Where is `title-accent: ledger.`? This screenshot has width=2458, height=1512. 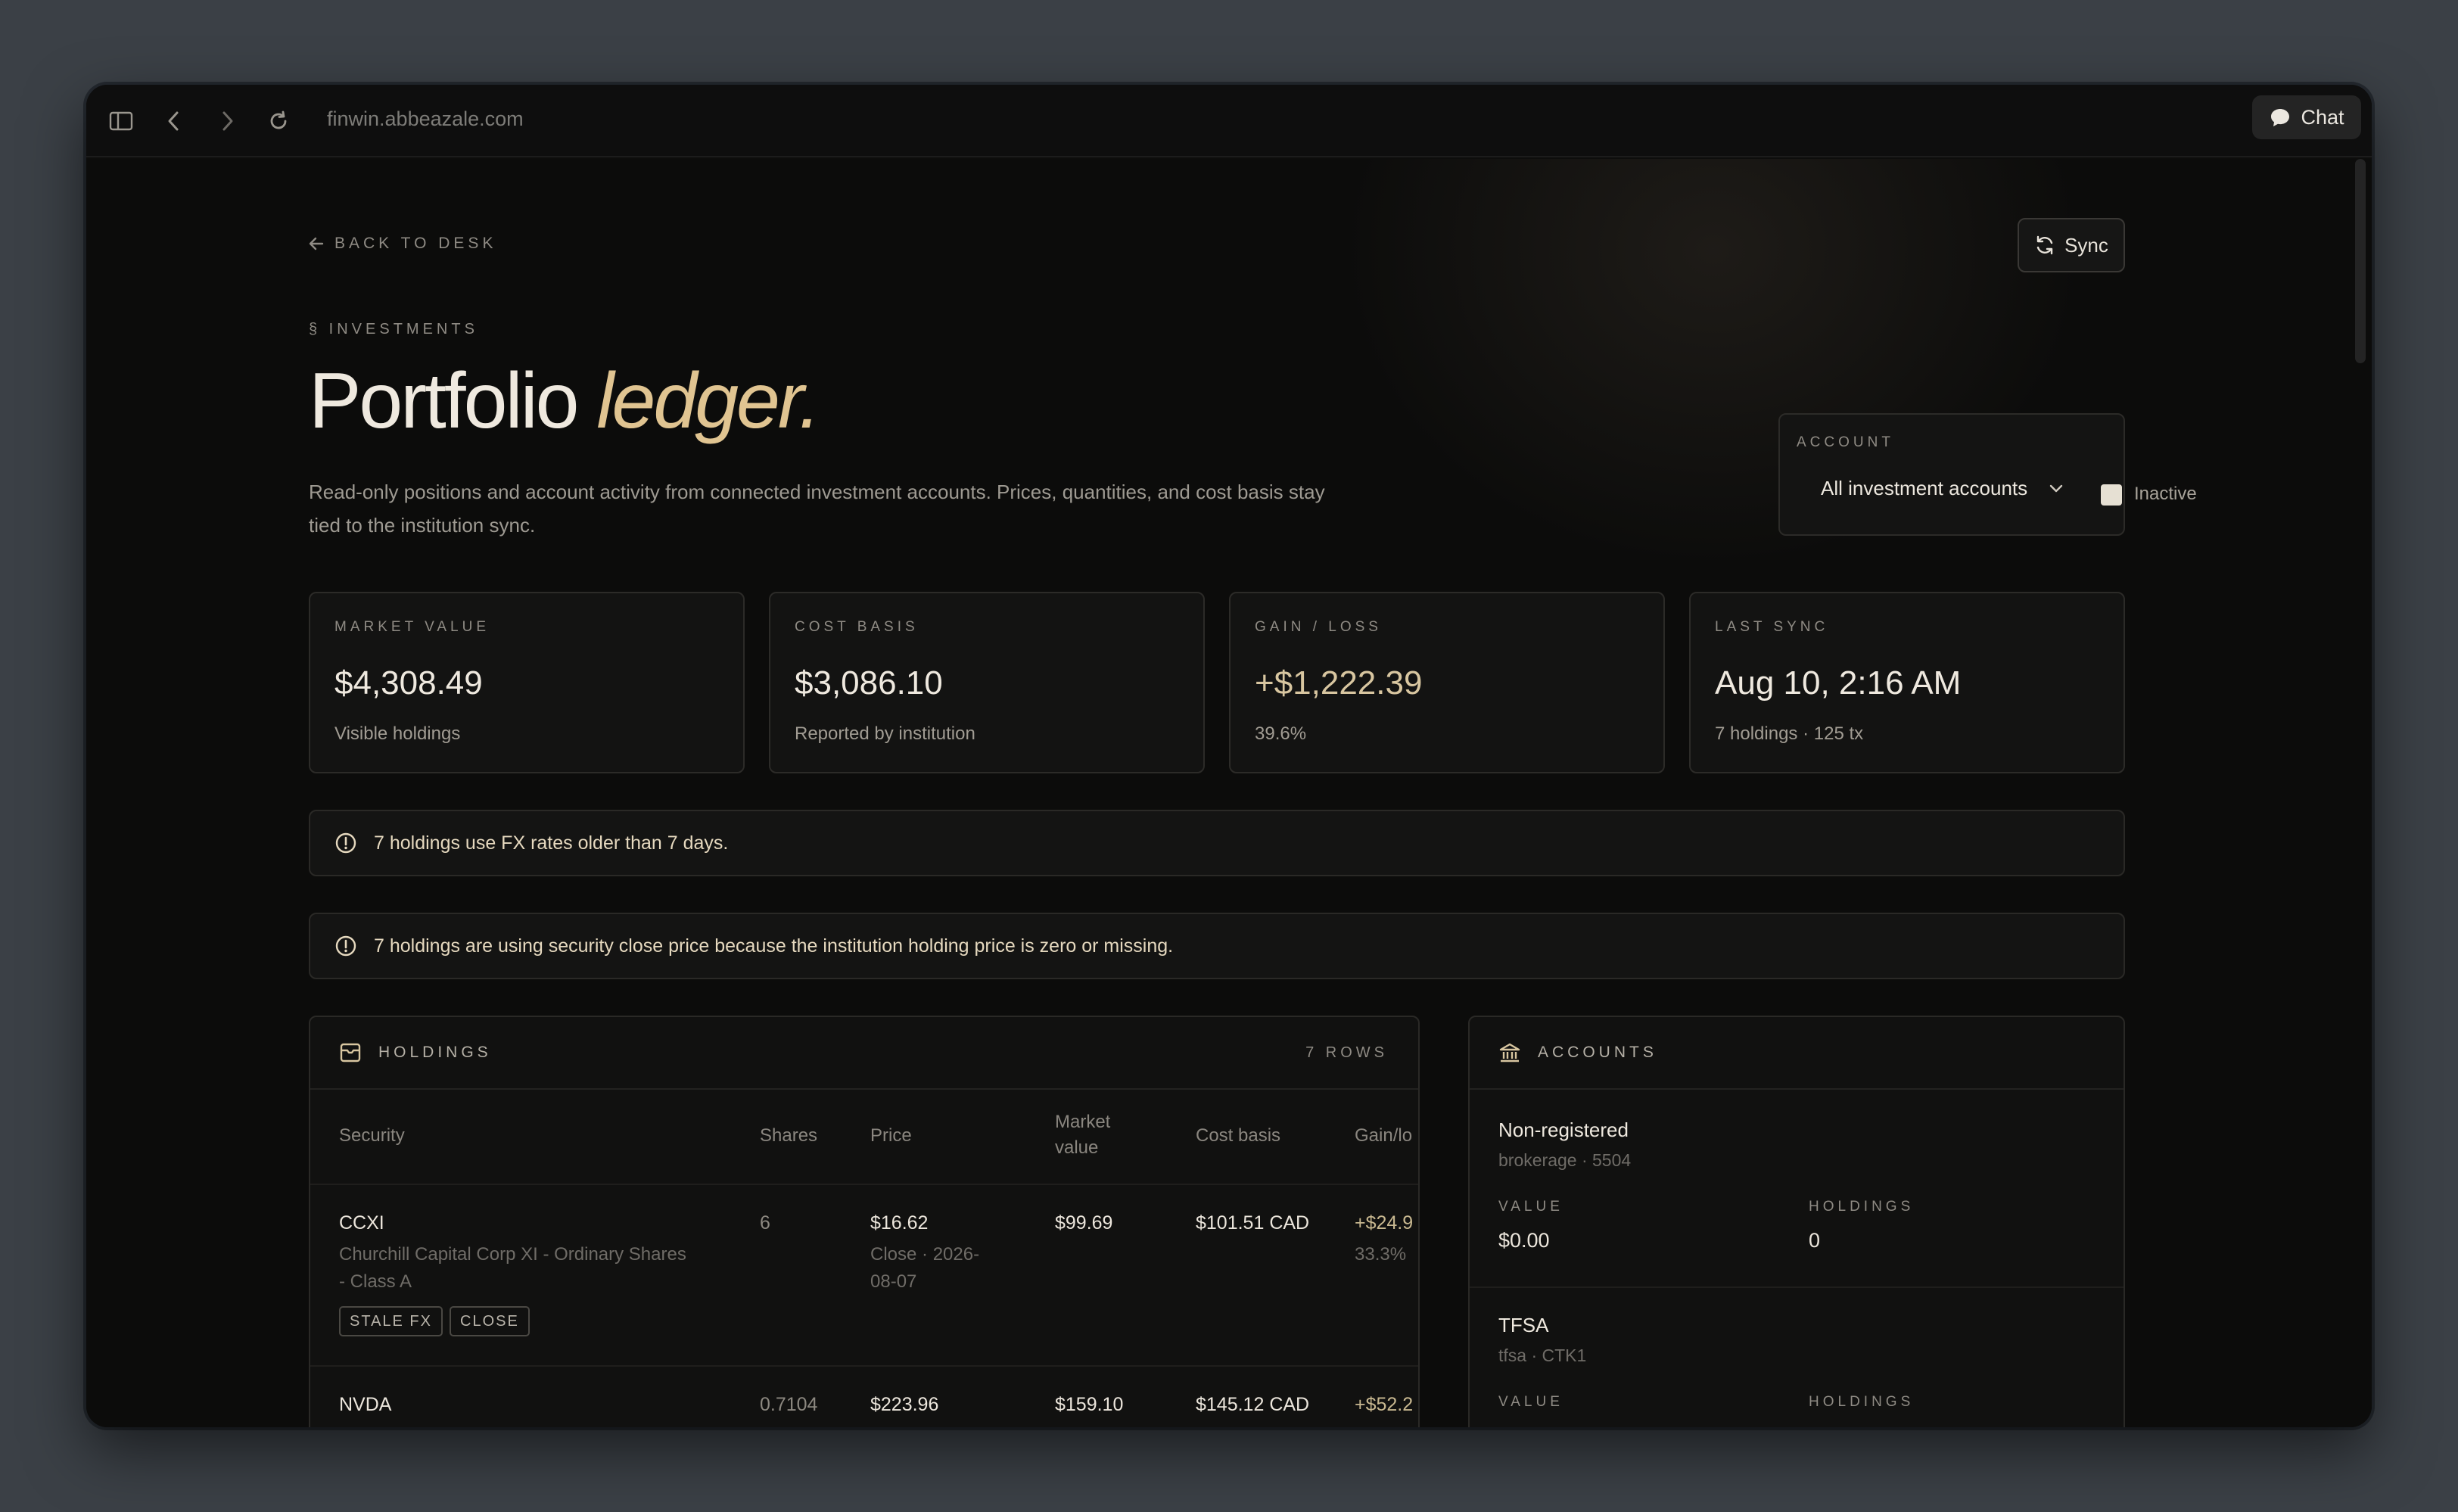 title-accent: ledger. is located at coordinates (708, 401).